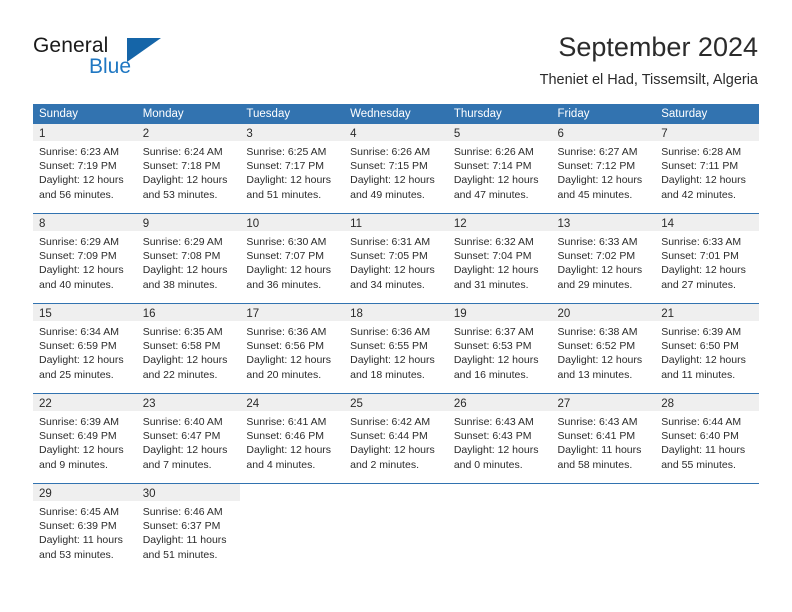  I want to click on day-number-band: 29, so click(85, 492).